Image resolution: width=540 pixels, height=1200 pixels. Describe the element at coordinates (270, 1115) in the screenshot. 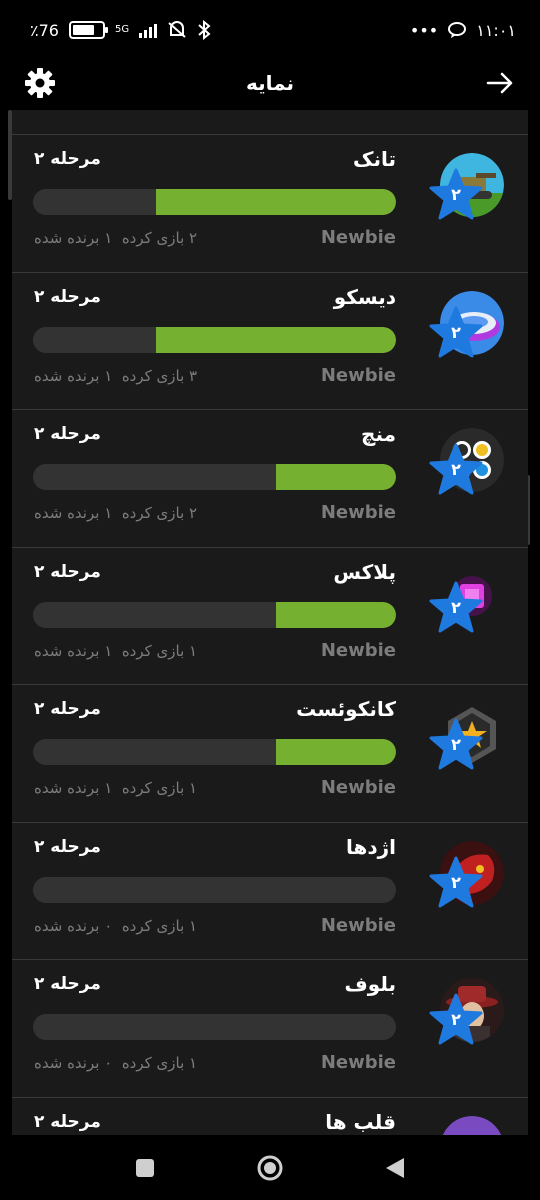

I see `game-card: مرحله ۲ قلب ها` at that location.